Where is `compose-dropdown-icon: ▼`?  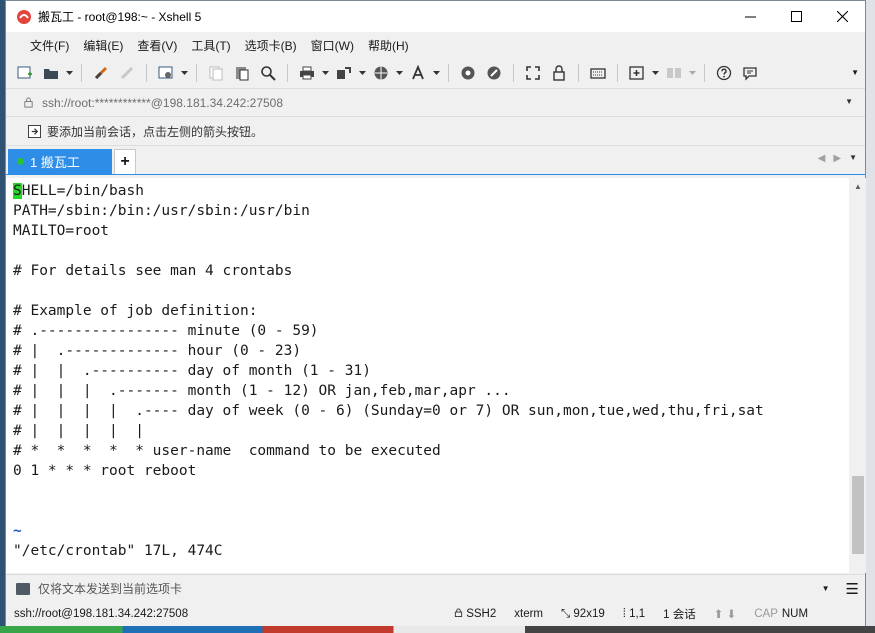 compose-dropdown-icon: ▼ is located at coordinates (826, 588).